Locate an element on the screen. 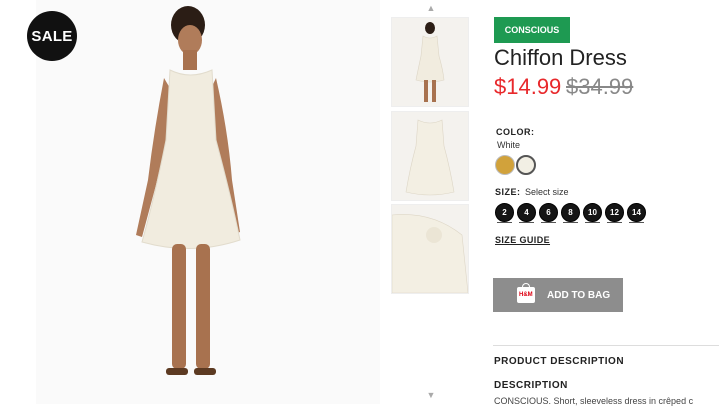 Image resolution: width=719 pixels, height=409 pixels. color-value: White is located at coordinates (509, 145).